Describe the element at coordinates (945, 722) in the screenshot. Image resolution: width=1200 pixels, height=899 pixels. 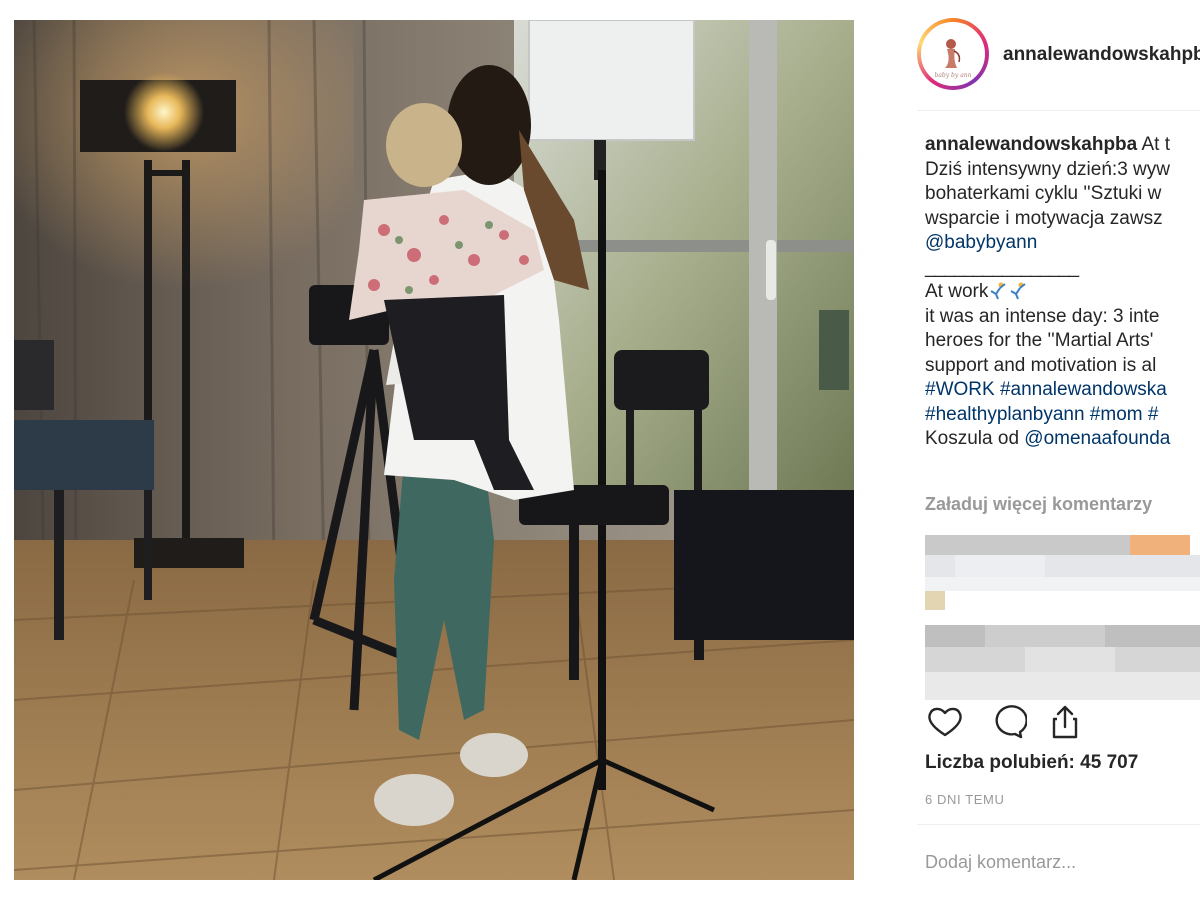
I see `heart-icon` at that location.